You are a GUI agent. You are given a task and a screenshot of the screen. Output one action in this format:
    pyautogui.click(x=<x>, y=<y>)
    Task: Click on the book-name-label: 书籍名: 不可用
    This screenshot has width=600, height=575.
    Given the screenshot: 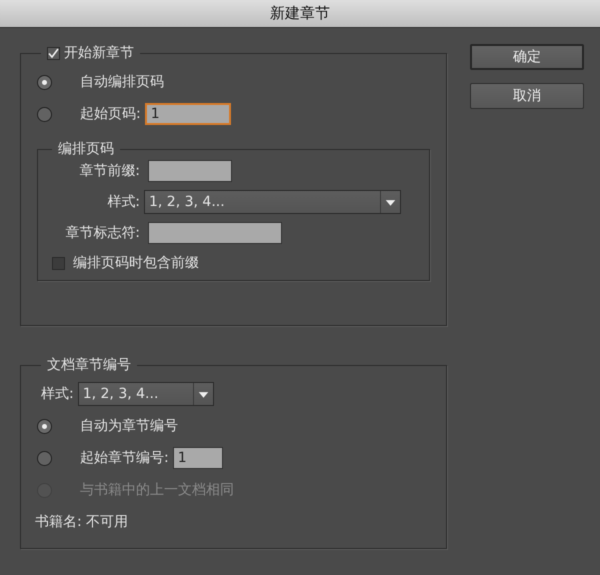 What is the action you would take?
    pyautogui.click(x=81, y=522)
    